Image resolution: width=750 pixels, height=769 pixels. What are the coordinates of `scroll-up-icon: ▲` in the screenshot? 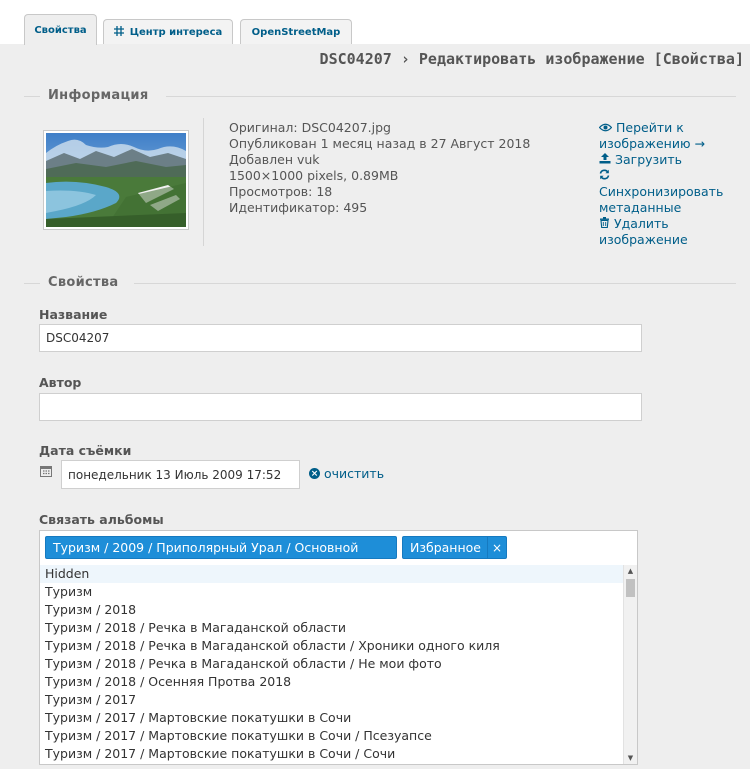 It's located at (630, 571).